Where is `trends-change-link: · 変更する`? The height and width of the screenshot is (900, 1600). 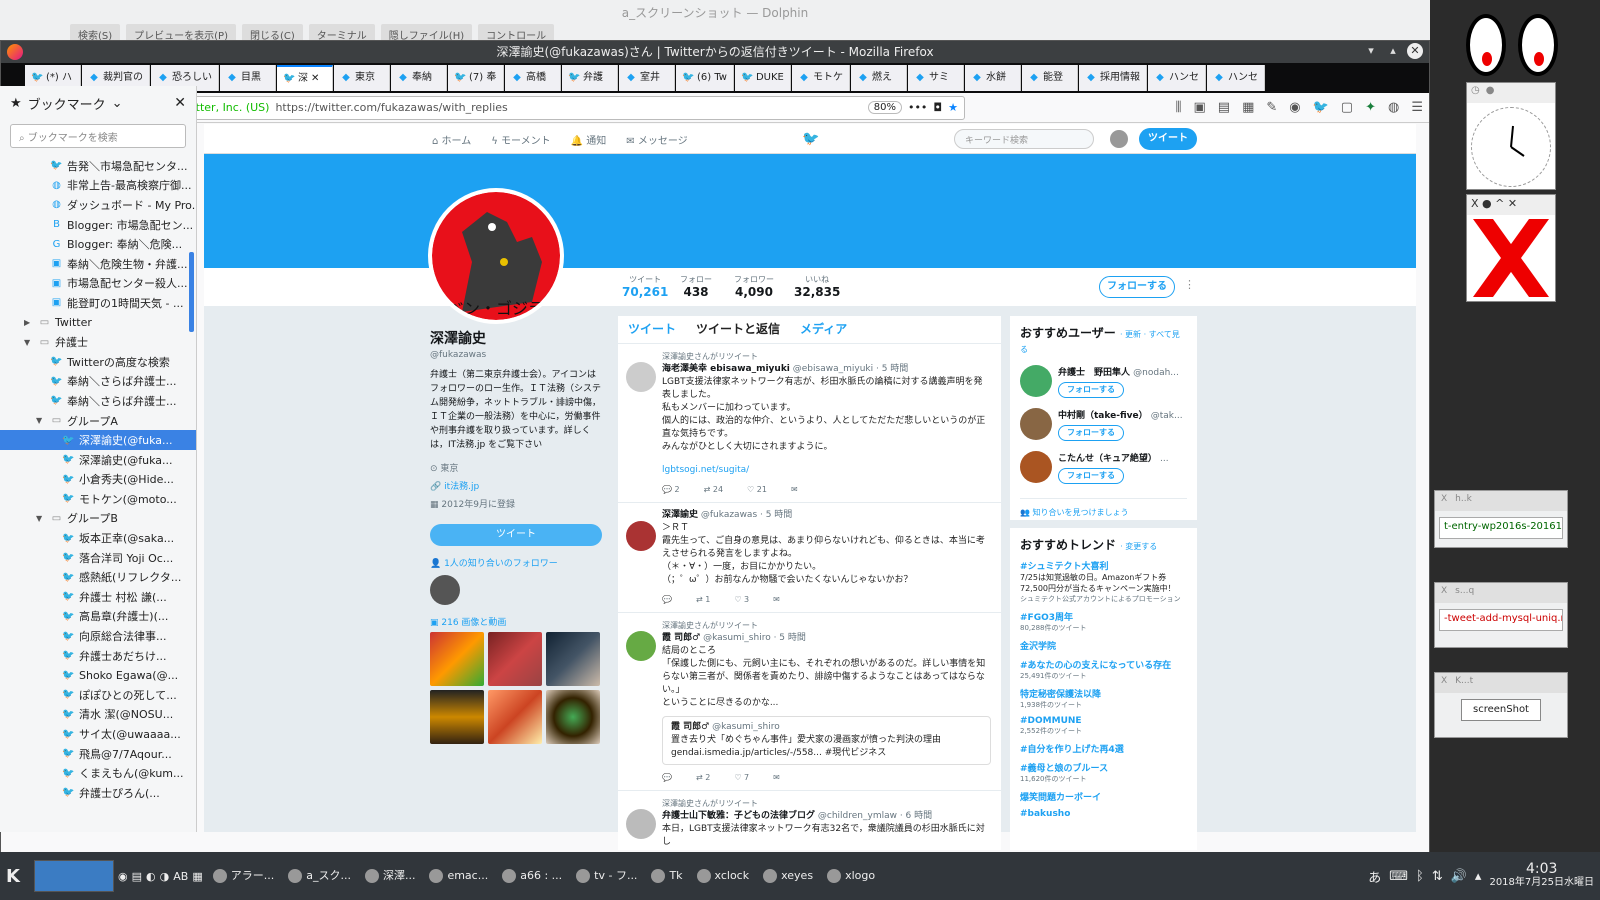
trends-change-link: · 変更する is located at coordinates (1138, 546).